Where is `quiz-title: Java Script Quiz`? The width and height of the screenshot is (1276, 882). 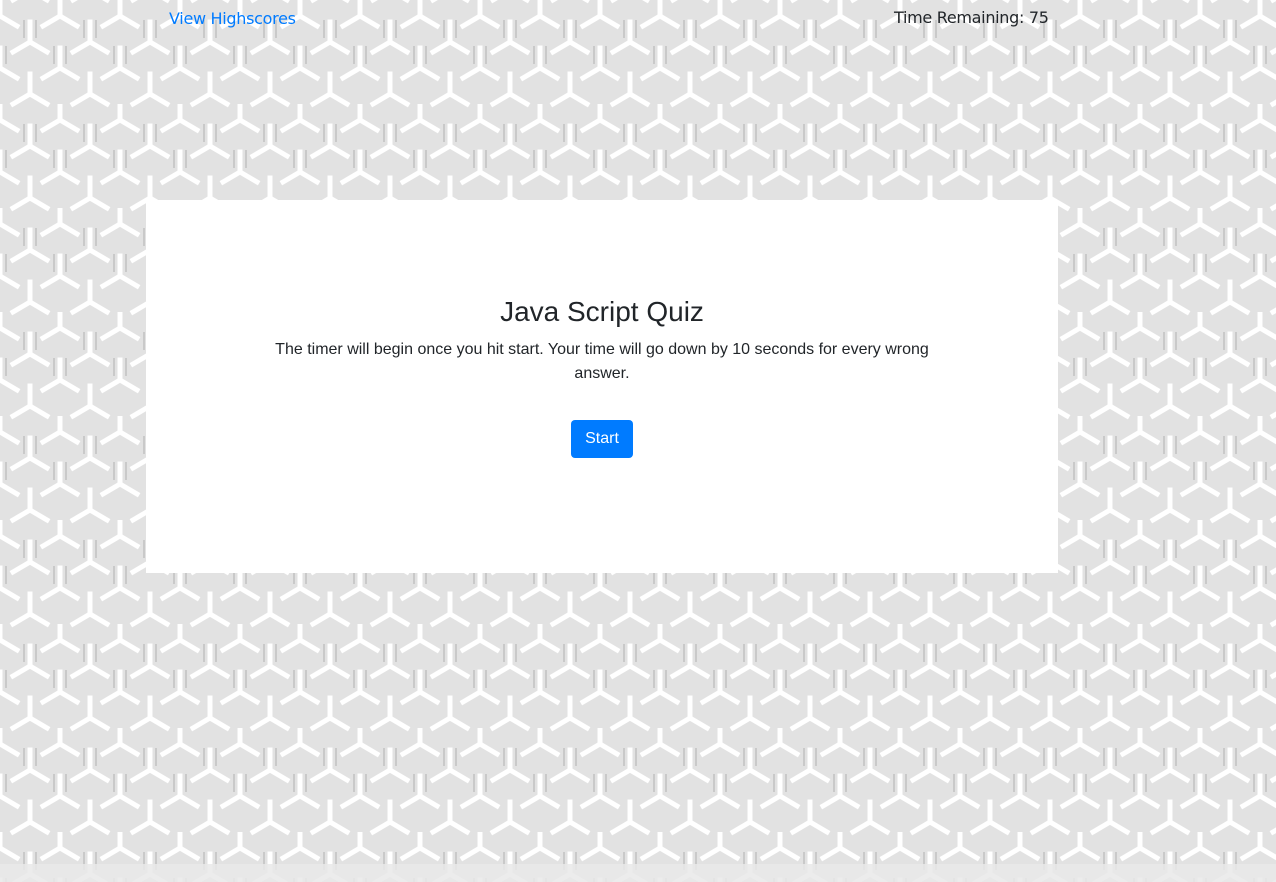
quiz-title: Java Script Quiz is located at coordinates (602, 311).